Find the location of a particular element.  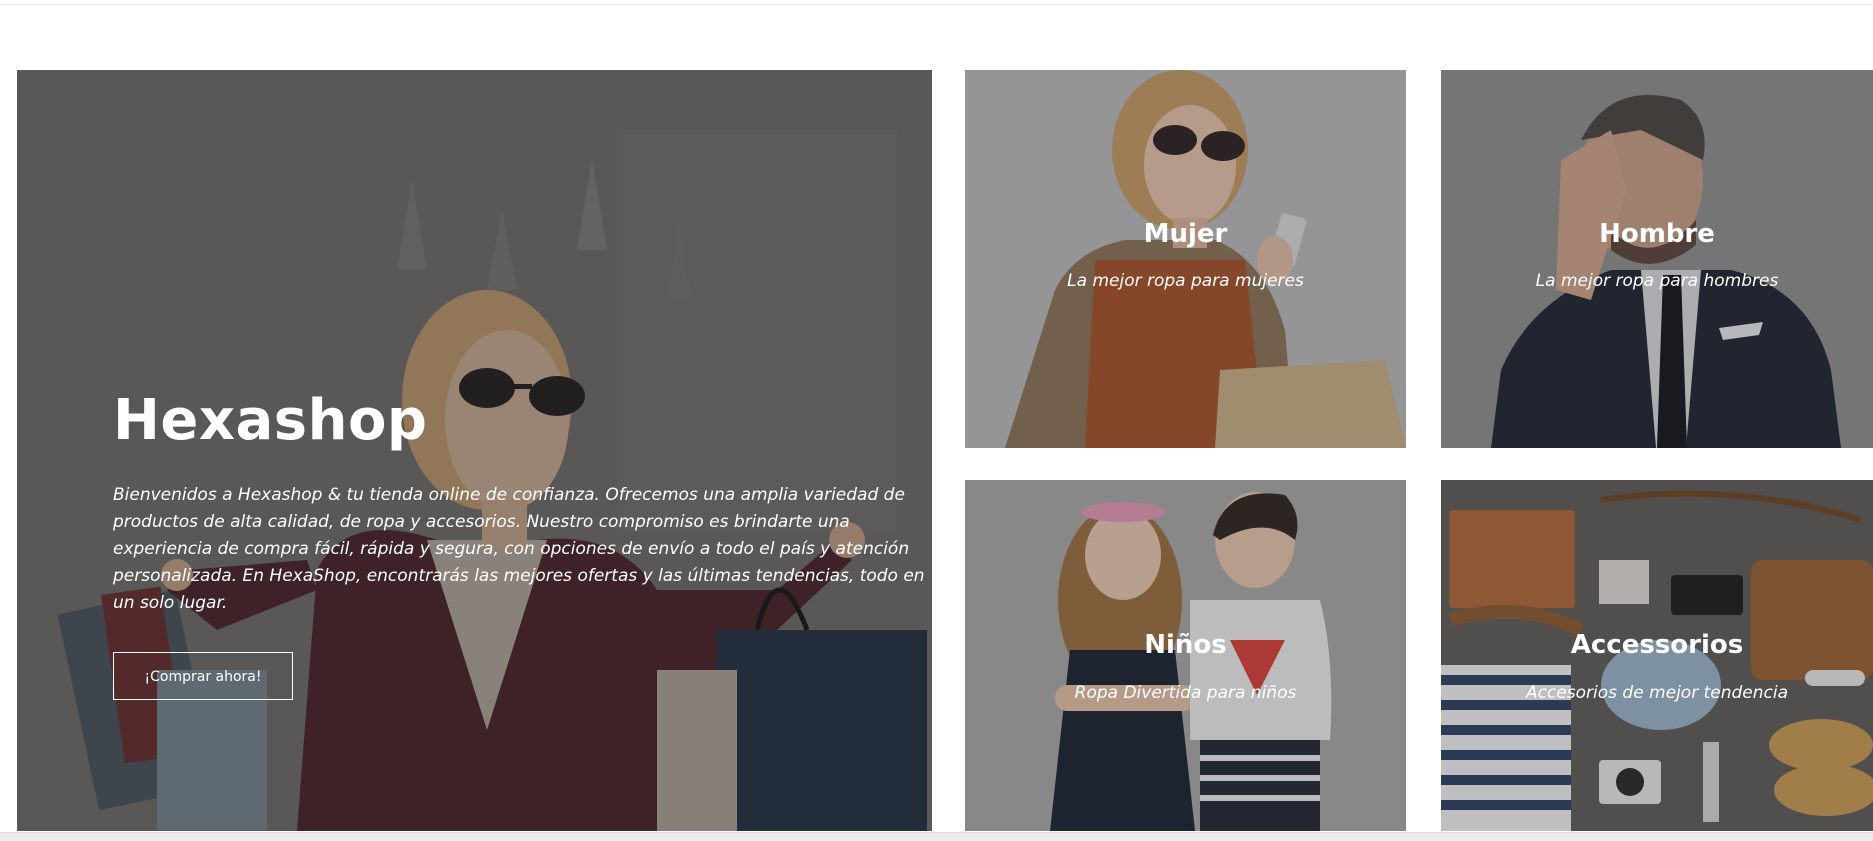

category-card-men: Hombre La mejor ropa para hombres is located at coordinates (1657, 259).